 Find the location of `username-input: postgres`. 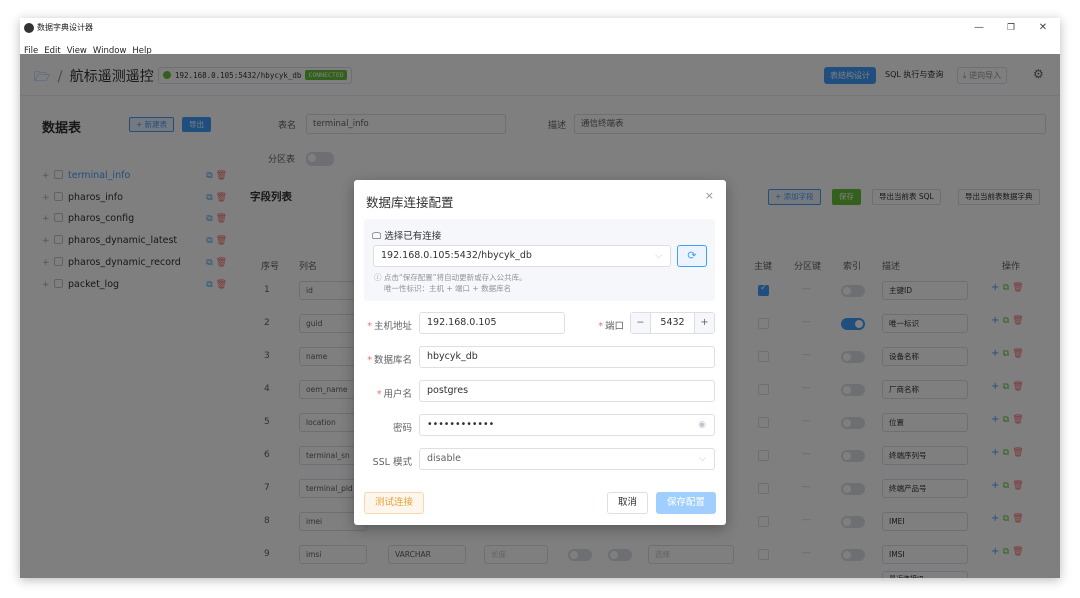

username-input: postgres is located at coordinates (567, 391).